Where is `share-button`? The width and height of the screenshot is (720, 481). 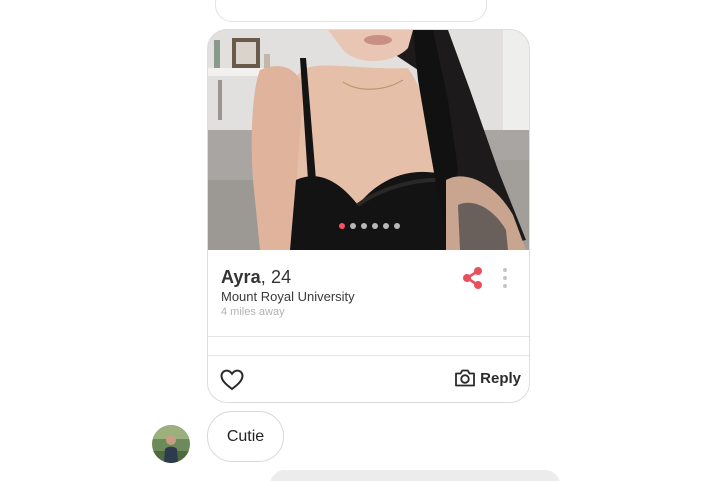
share-button is located at coordinates (473, 278).